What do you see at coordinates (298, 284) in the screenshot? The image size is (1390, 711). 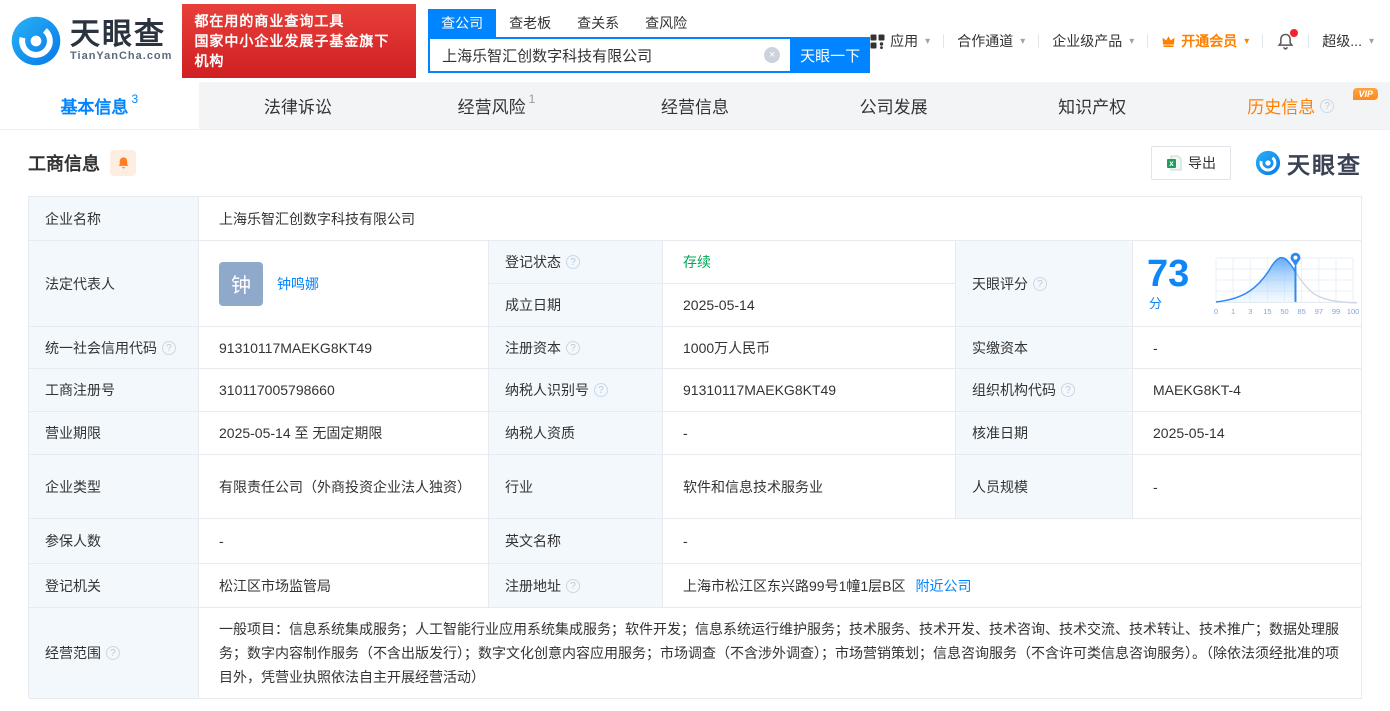 I see `legal-rep-link: 钟鸣娜` at bounding box center [298, 284].